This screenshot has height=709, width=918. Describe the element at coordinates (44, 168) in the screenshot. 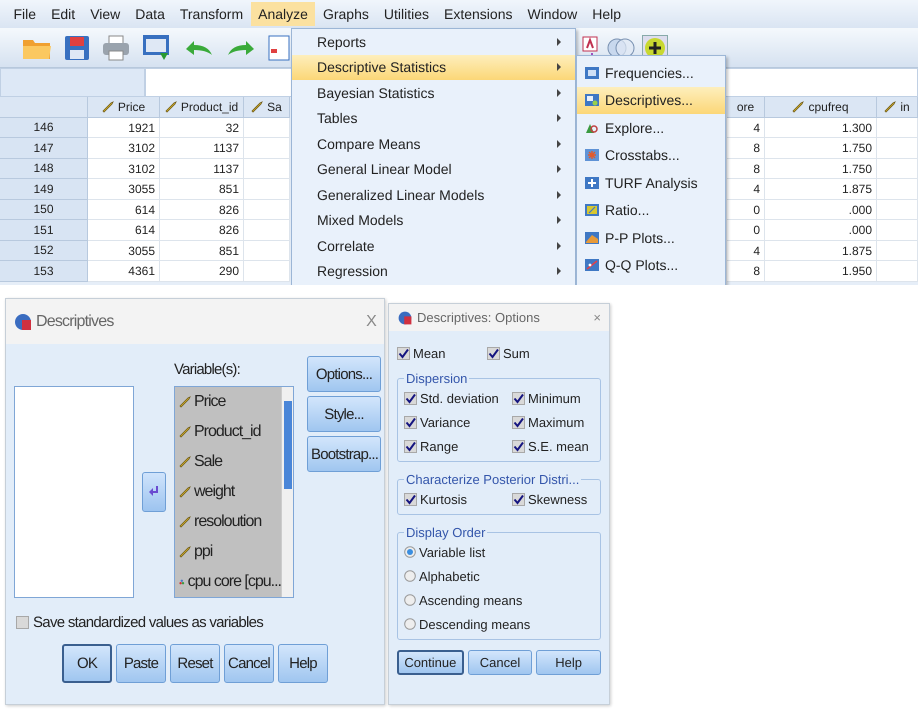

I see `row-number: 148` at that location.